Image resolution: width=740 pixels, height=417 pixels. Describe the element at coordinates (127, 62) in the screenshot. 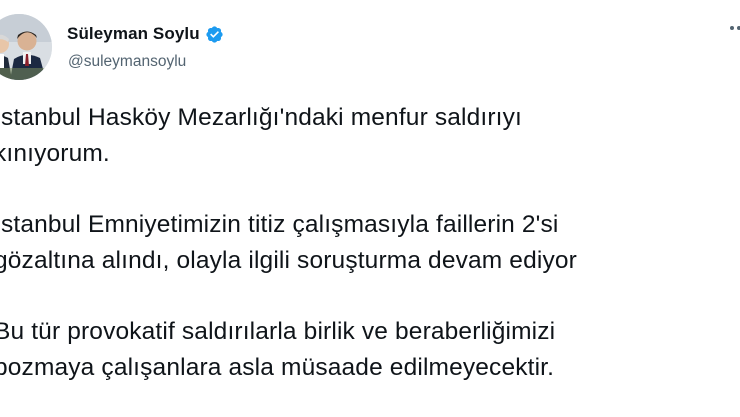

I see `author-handle: @suleymansoylu` at that location.